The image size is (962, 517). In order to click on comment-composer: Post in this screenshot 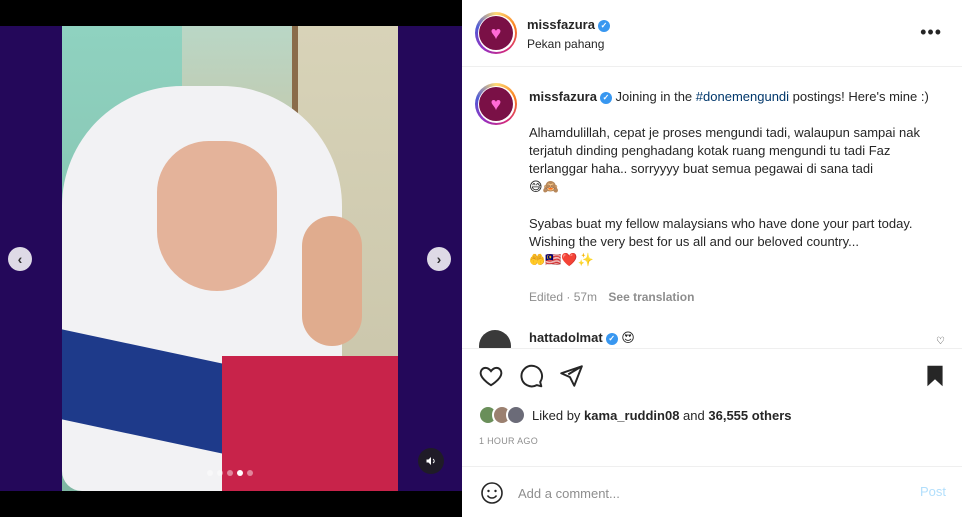, I will do `click(712, 491)`.